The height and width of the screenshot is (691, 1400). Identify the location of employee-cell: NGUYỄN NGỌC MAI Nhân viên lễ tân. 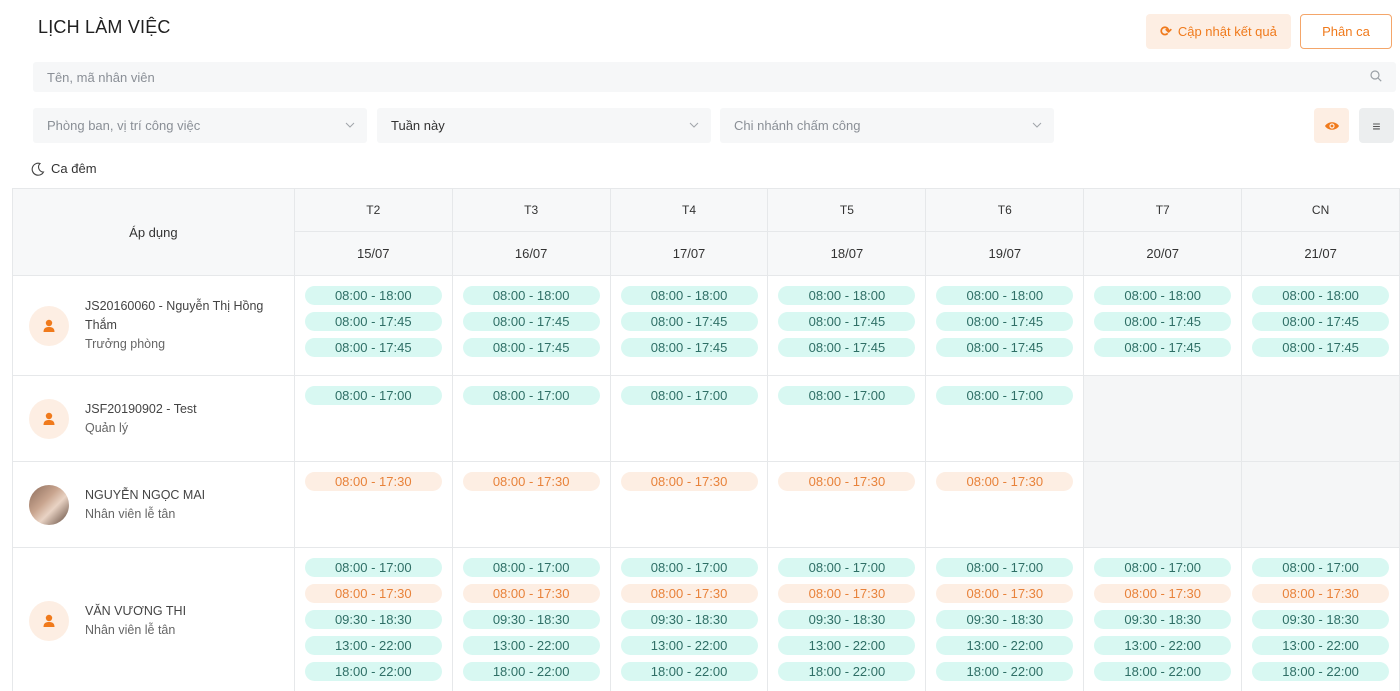
(154, 504).